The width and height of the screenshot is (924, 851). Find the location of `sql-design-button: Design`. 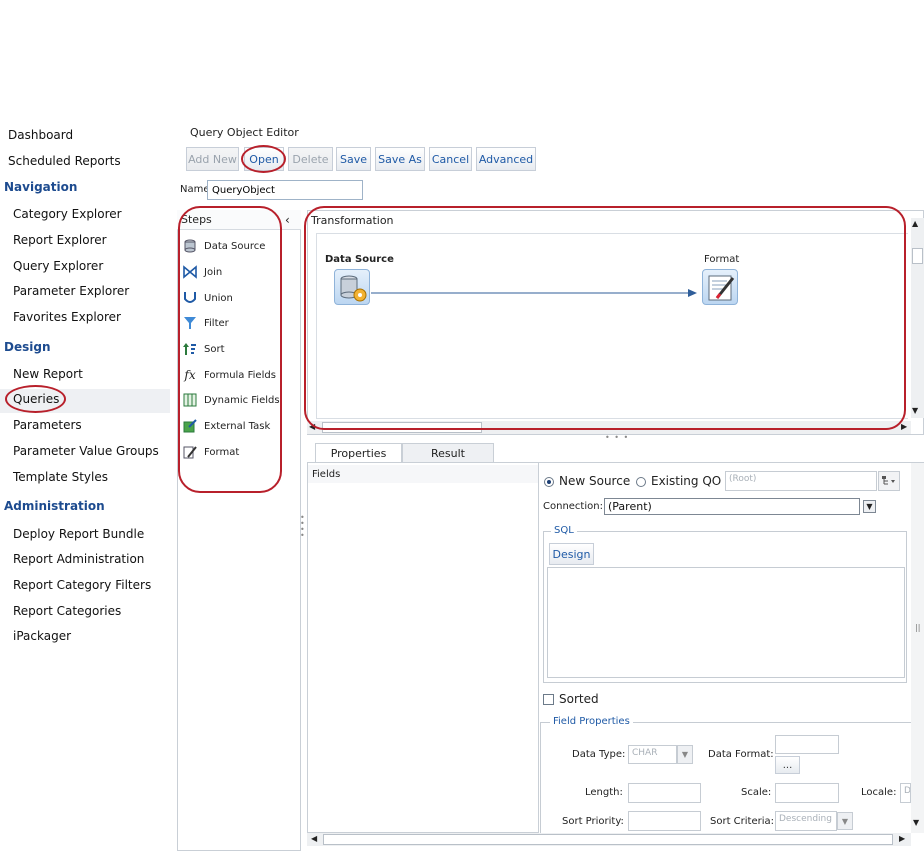

sql-design-button: Design is located at coordinates (571, 554).